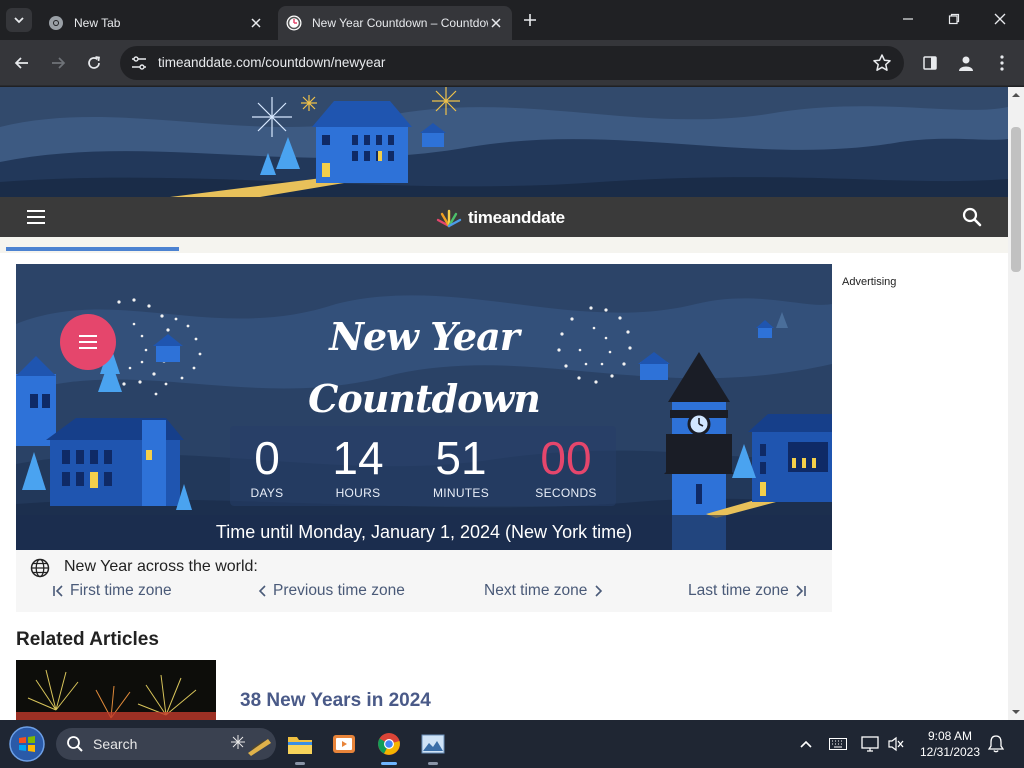 The height and width of the screenshot is (768, 1024). I want to click on article-link: 38 New Years in 2024, so click(335, 701).